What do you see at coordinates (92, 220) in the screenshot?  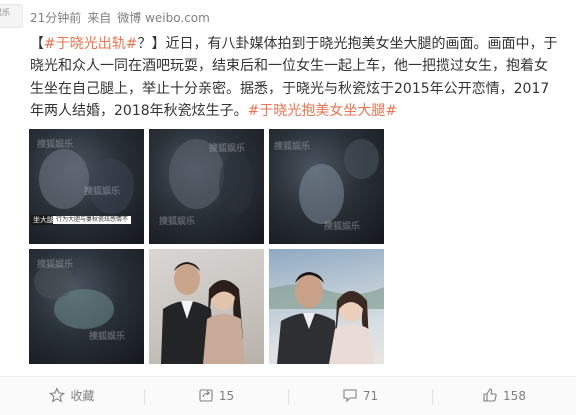 I see `photo-caption: 行为大胆与妻秋瓷炫感情不` at bounding box center [92, 220].